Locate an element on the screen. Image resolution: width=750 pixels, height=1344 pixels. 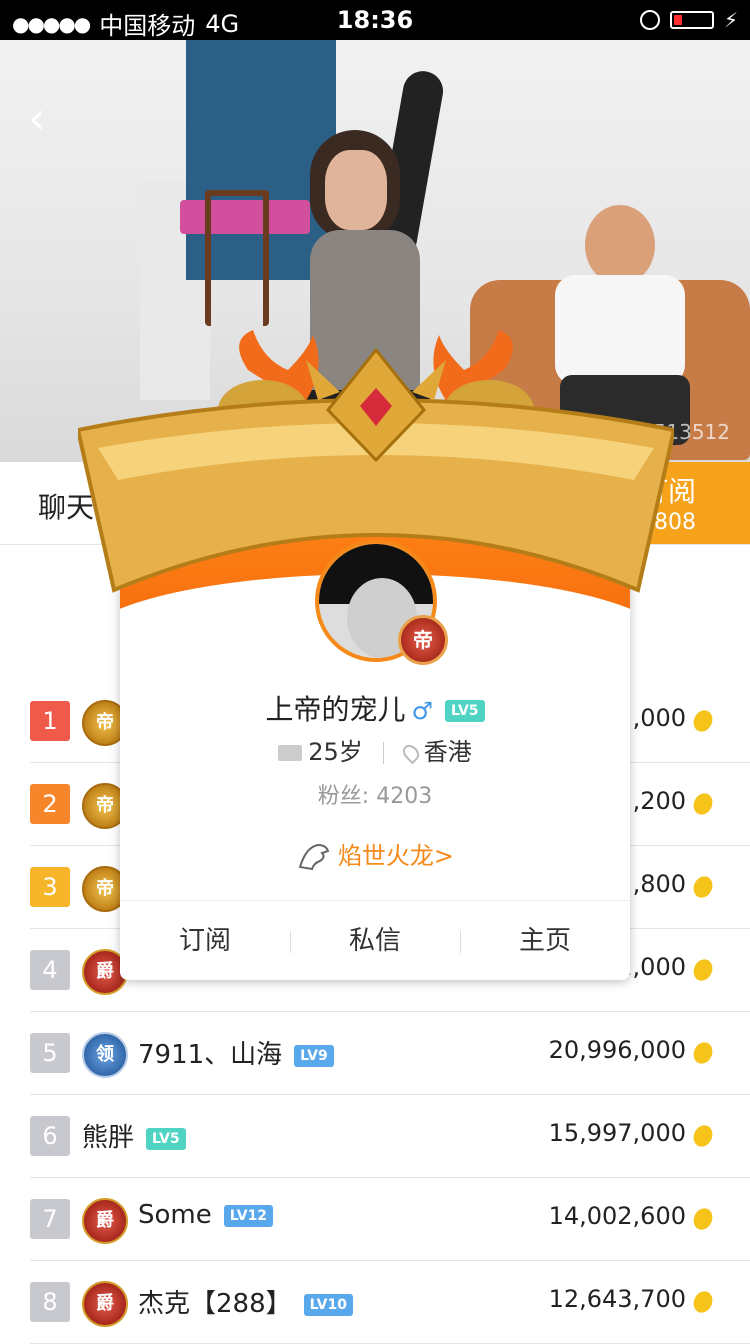
action-message-button: 私信 is located at coordinates (375, 941).